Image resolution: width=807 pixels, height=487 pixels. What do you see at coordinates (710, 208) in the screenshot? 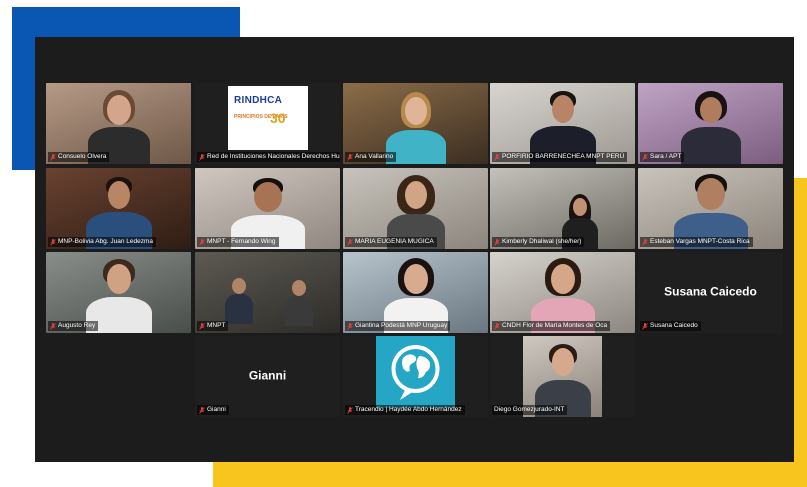
I see `participant-tile: Esteban Vargas MNPT-Costa Rica` at bounding box center [710, 208].